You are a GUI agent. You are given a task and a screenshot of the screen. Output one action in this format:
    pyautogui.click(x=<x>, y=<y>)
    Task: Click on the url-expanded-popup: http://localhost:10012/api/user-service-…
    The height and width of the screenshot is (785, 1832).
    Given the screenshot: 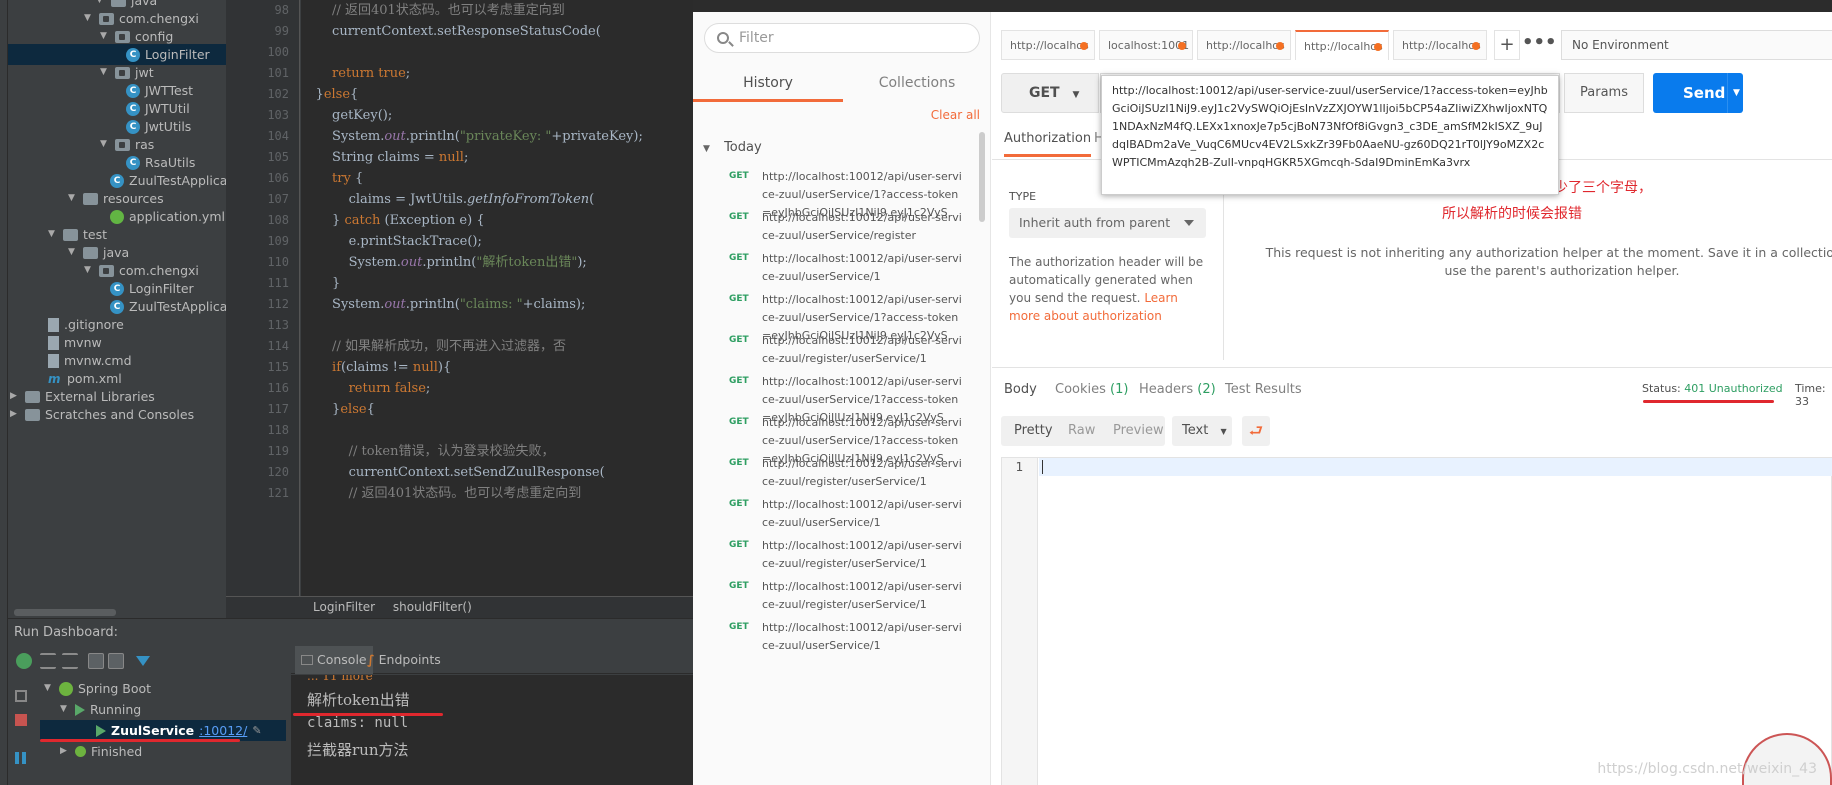 What is the action you would take?
    pyautogui.click(x=1330, y=135)
    